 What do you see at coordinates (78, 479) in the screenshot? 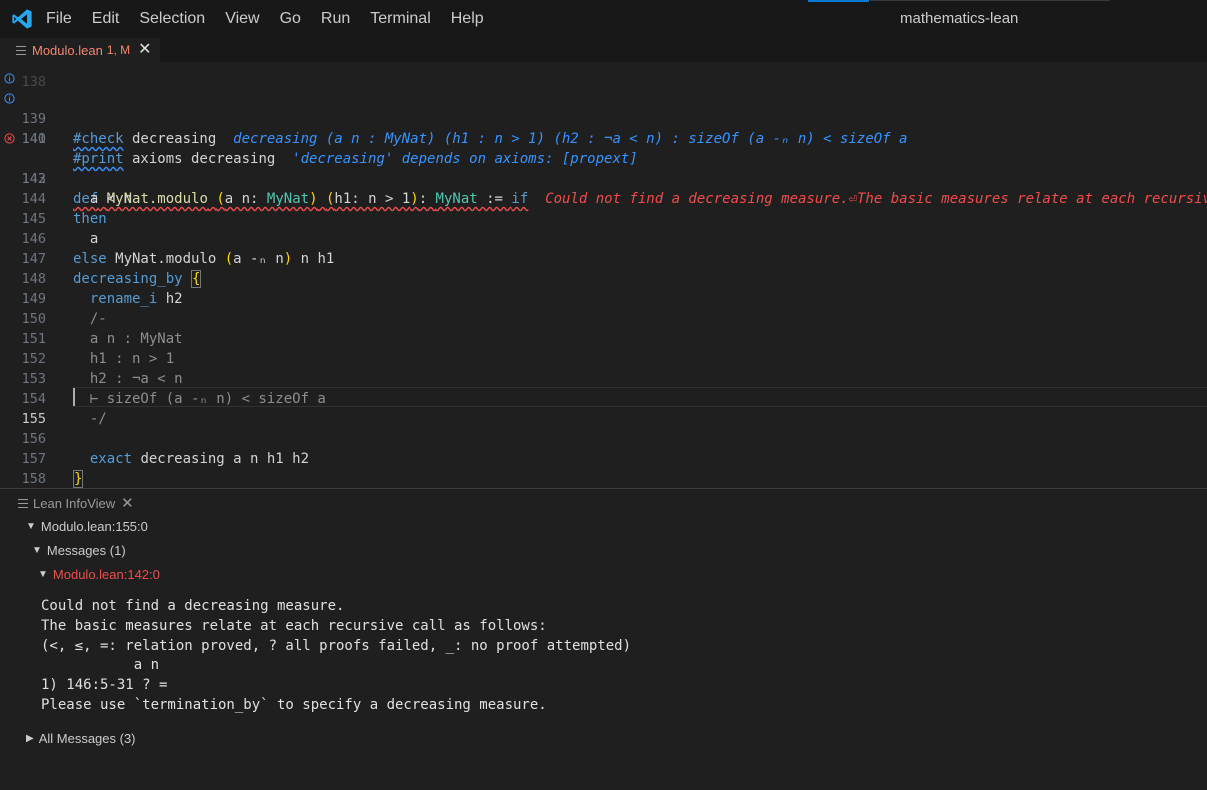
I see `code-text: }` at bounding box center [78, 479].